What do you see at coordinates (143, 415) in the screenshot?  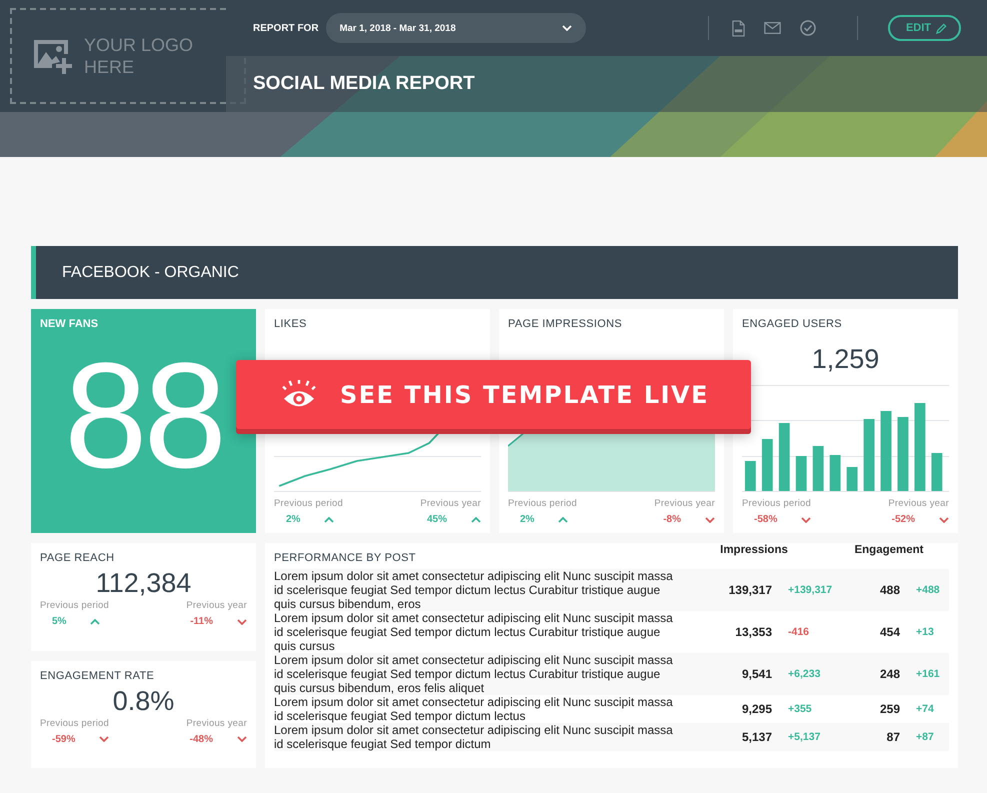 I see `metric-value: 88` at bounding box center [143, 415].